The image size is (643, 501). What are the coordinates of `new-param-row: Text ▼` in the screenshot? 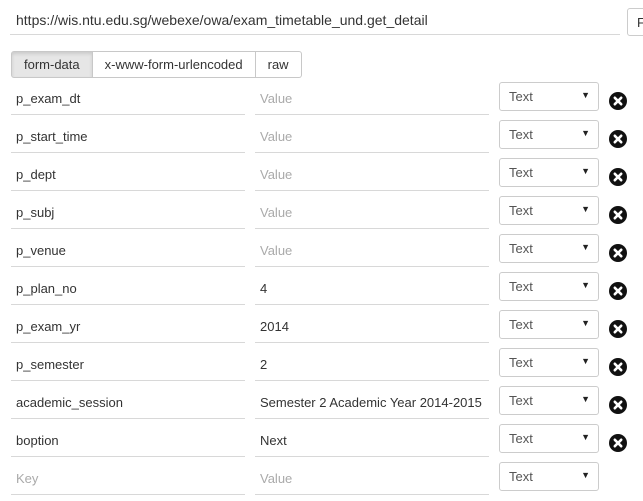 It's located at (321, 477).